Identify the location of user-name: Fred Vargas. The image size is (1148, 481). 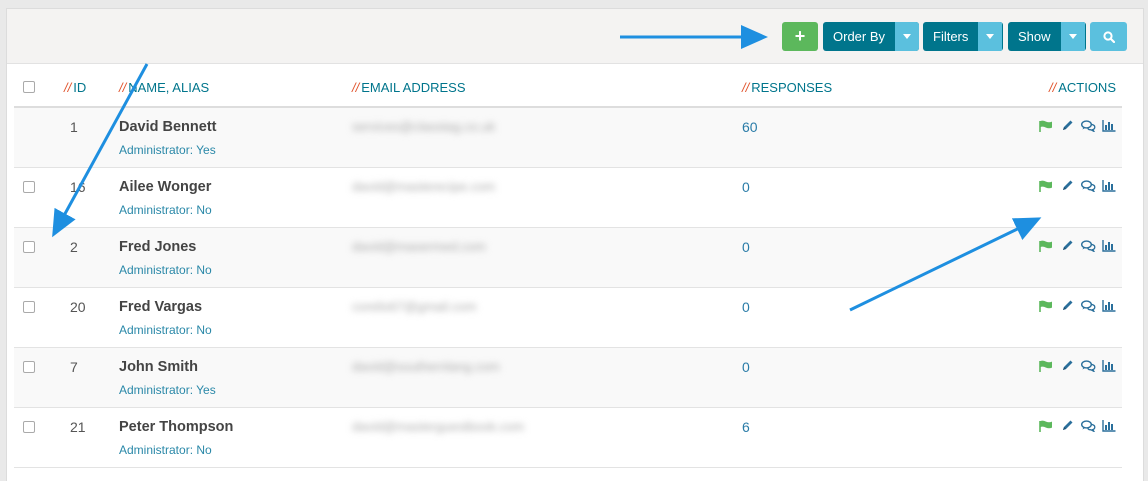
(235, 301).